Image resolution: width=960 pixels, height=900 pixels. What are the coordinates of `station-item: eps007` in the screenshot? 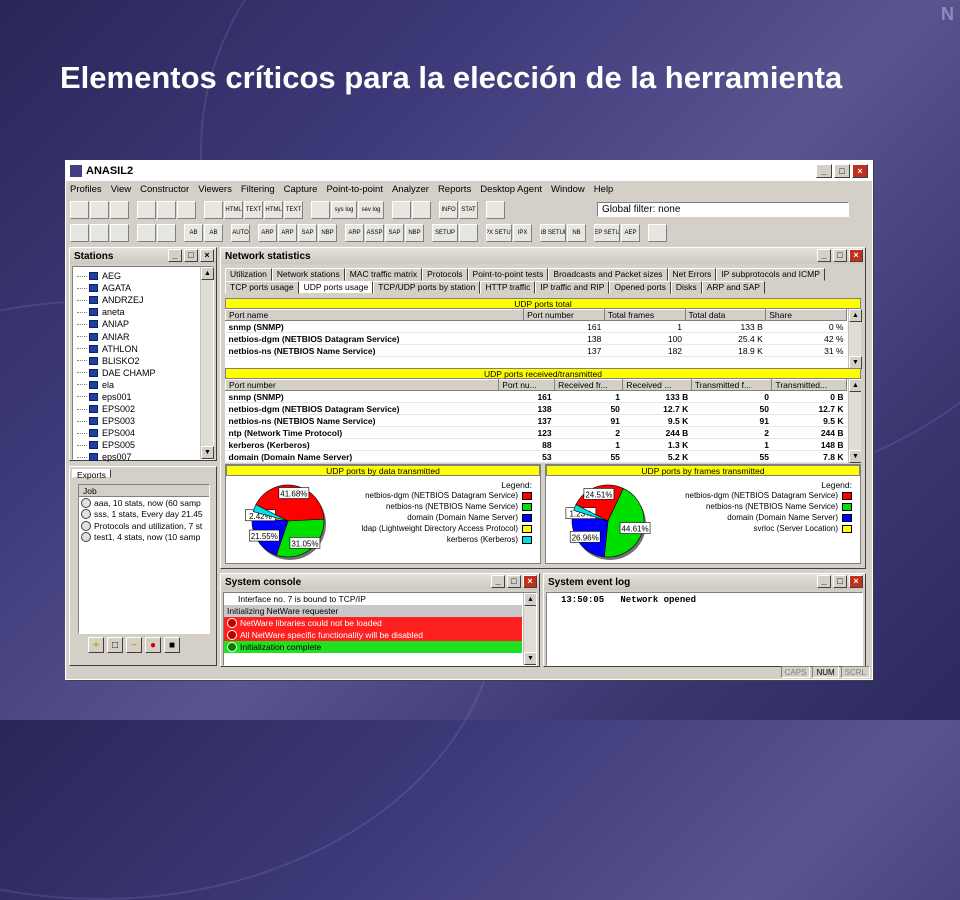 It's located at (143, 457).